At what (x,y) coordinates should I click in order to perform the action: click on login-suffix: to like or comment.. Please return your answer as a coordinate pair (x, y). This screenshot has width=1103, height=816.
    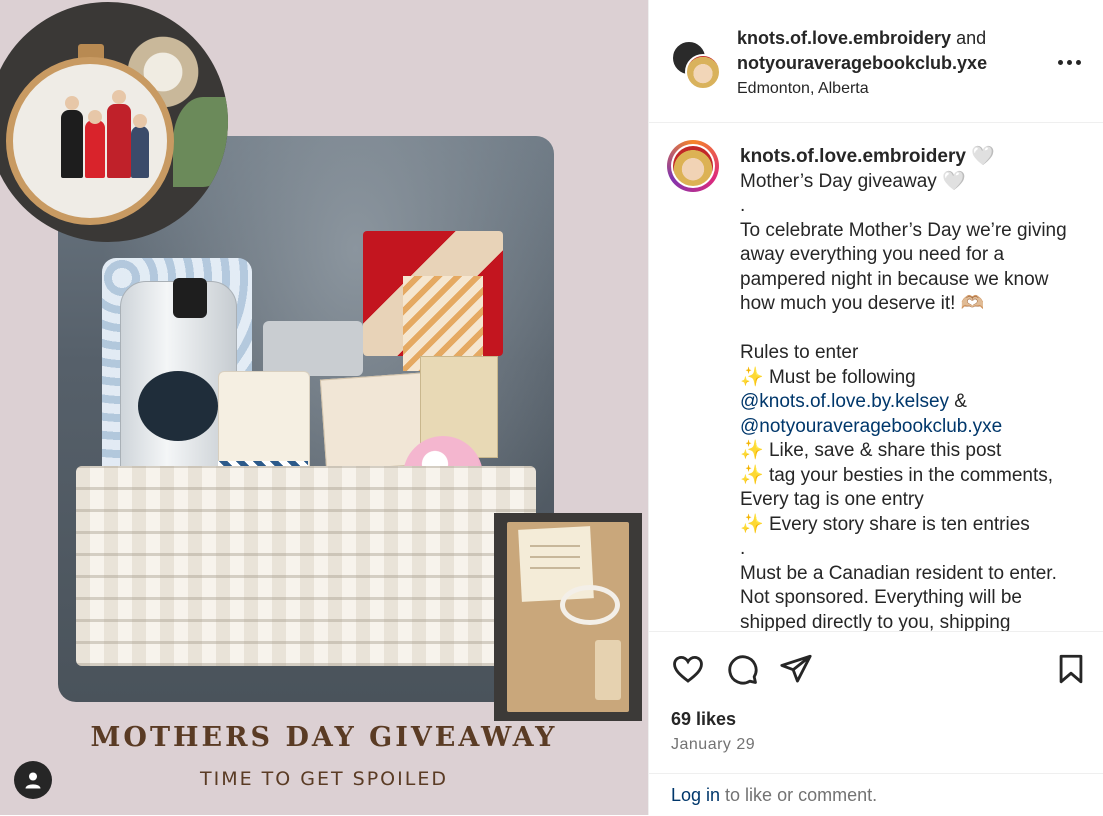
    Looking at the image, I should click on (799, 795).